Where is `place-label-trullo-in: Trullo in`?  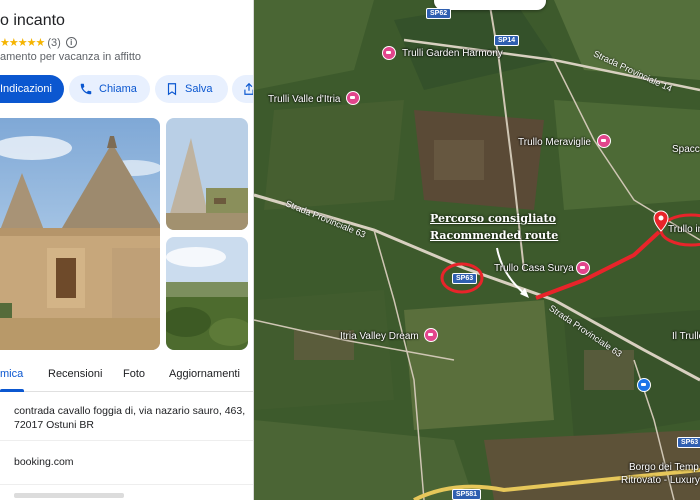
place-label-trullo-in: Trullo in is located at coordinates (684, 229).